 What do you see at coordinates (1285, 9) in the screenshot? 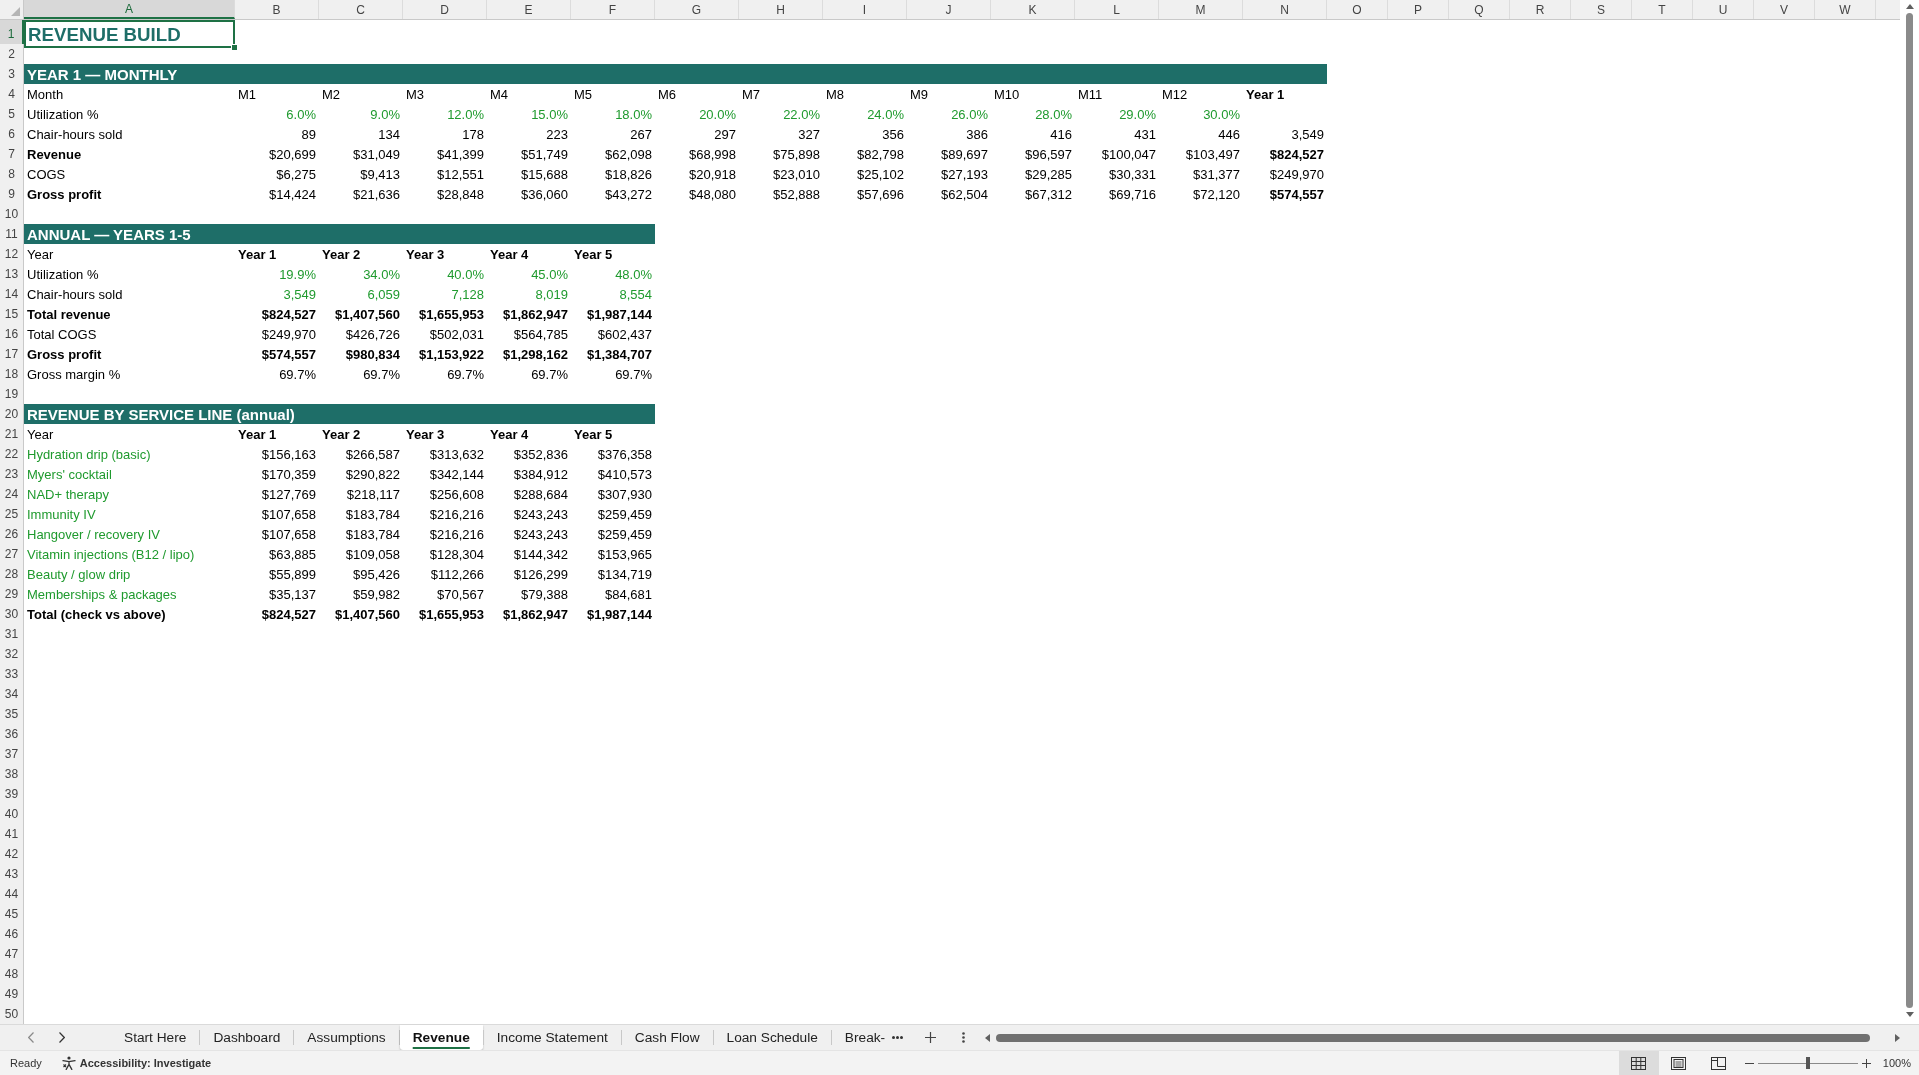
I see `column-header: N` at bounding box center [1285, 9].